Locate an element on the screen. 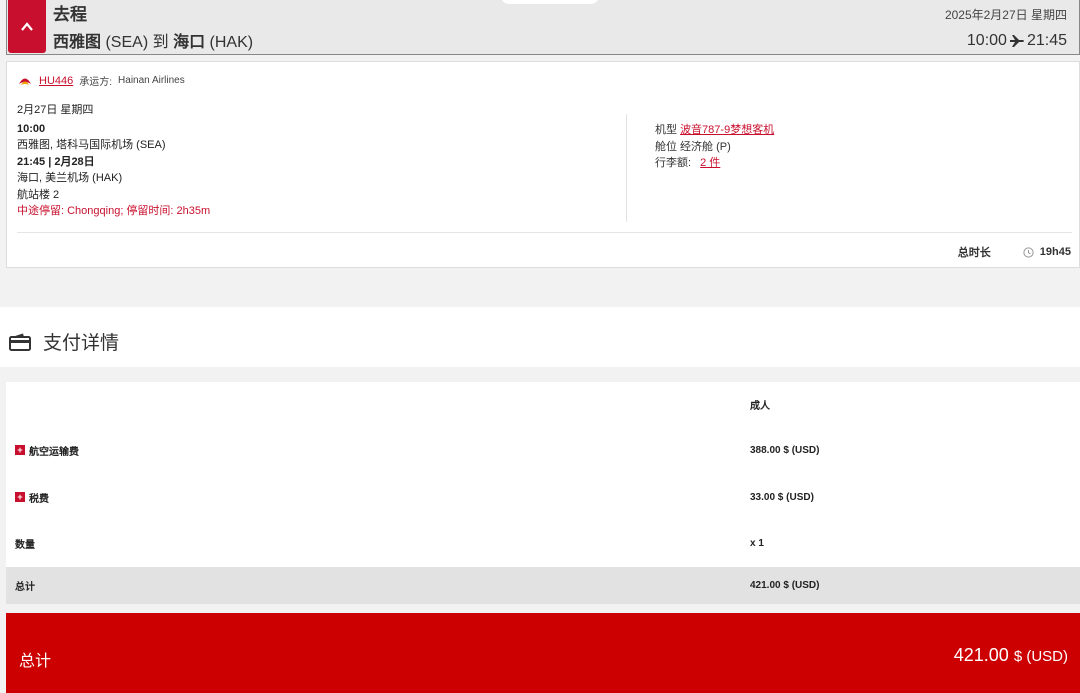  arrive-airport: 海口, 美兰机场 (HAK) is located at coordinates (70, 178).